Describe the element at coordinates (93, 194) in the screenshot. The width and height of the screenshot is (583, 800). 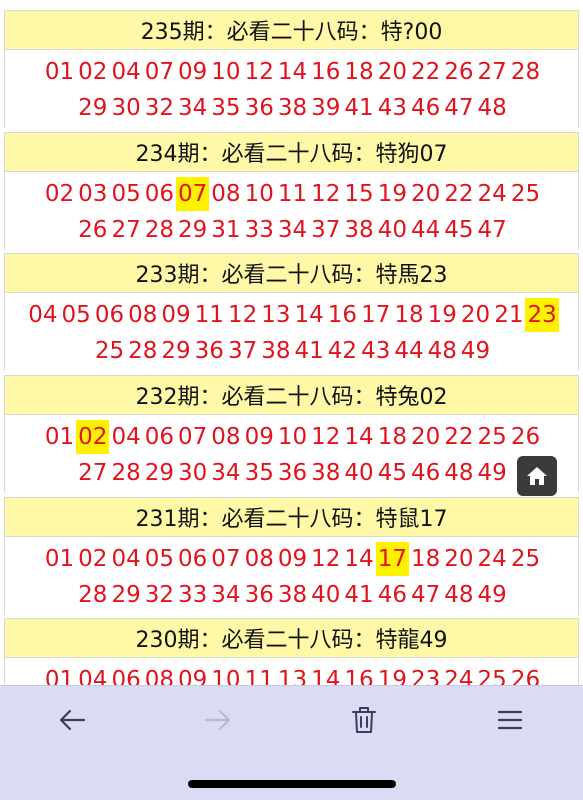
I see `lottery-number: 03` at that location.